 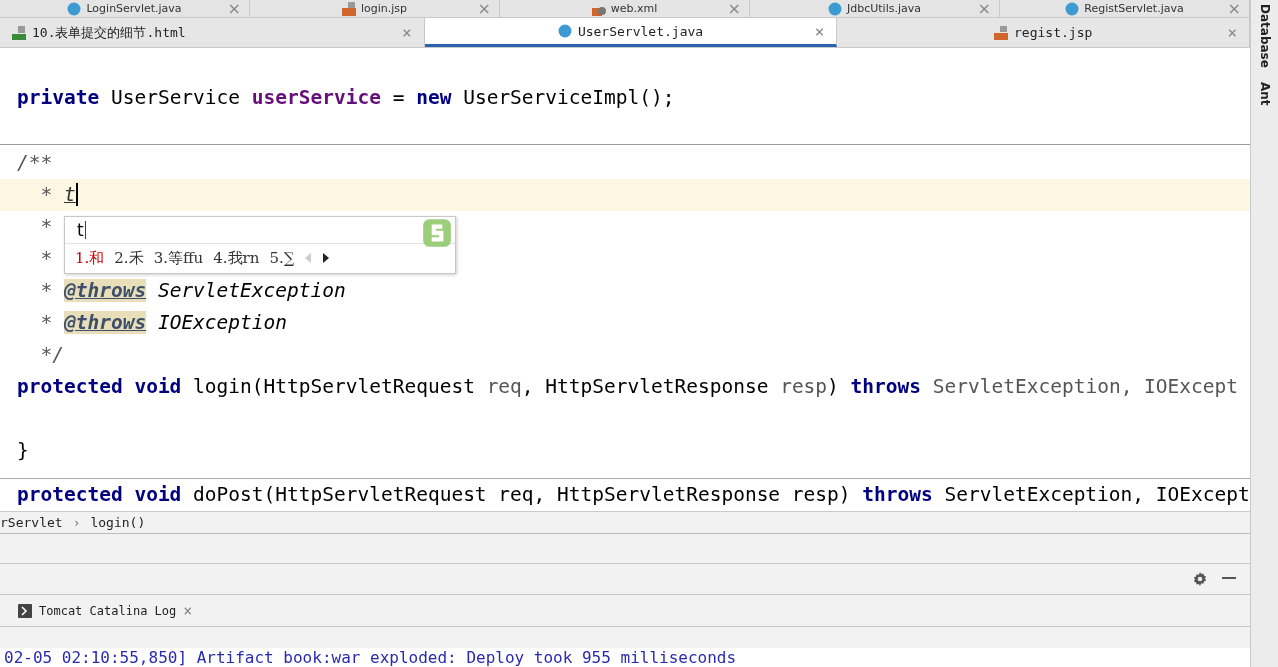 I want to click on minimize-icon, so click(x=1229, y=579).